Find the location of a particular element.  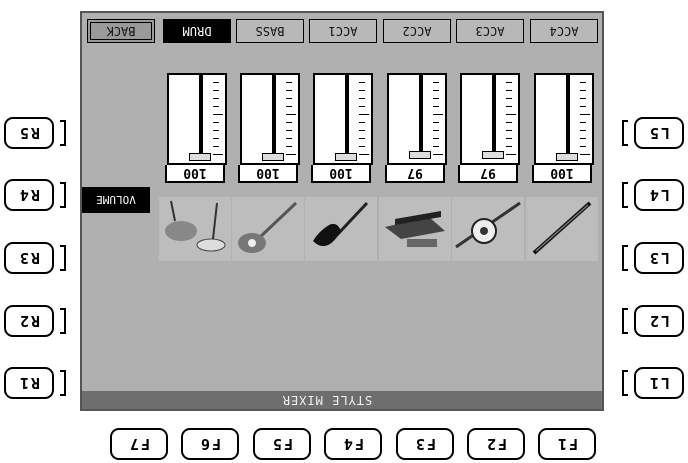

r2-bracket is located at coordinates (63, 321).